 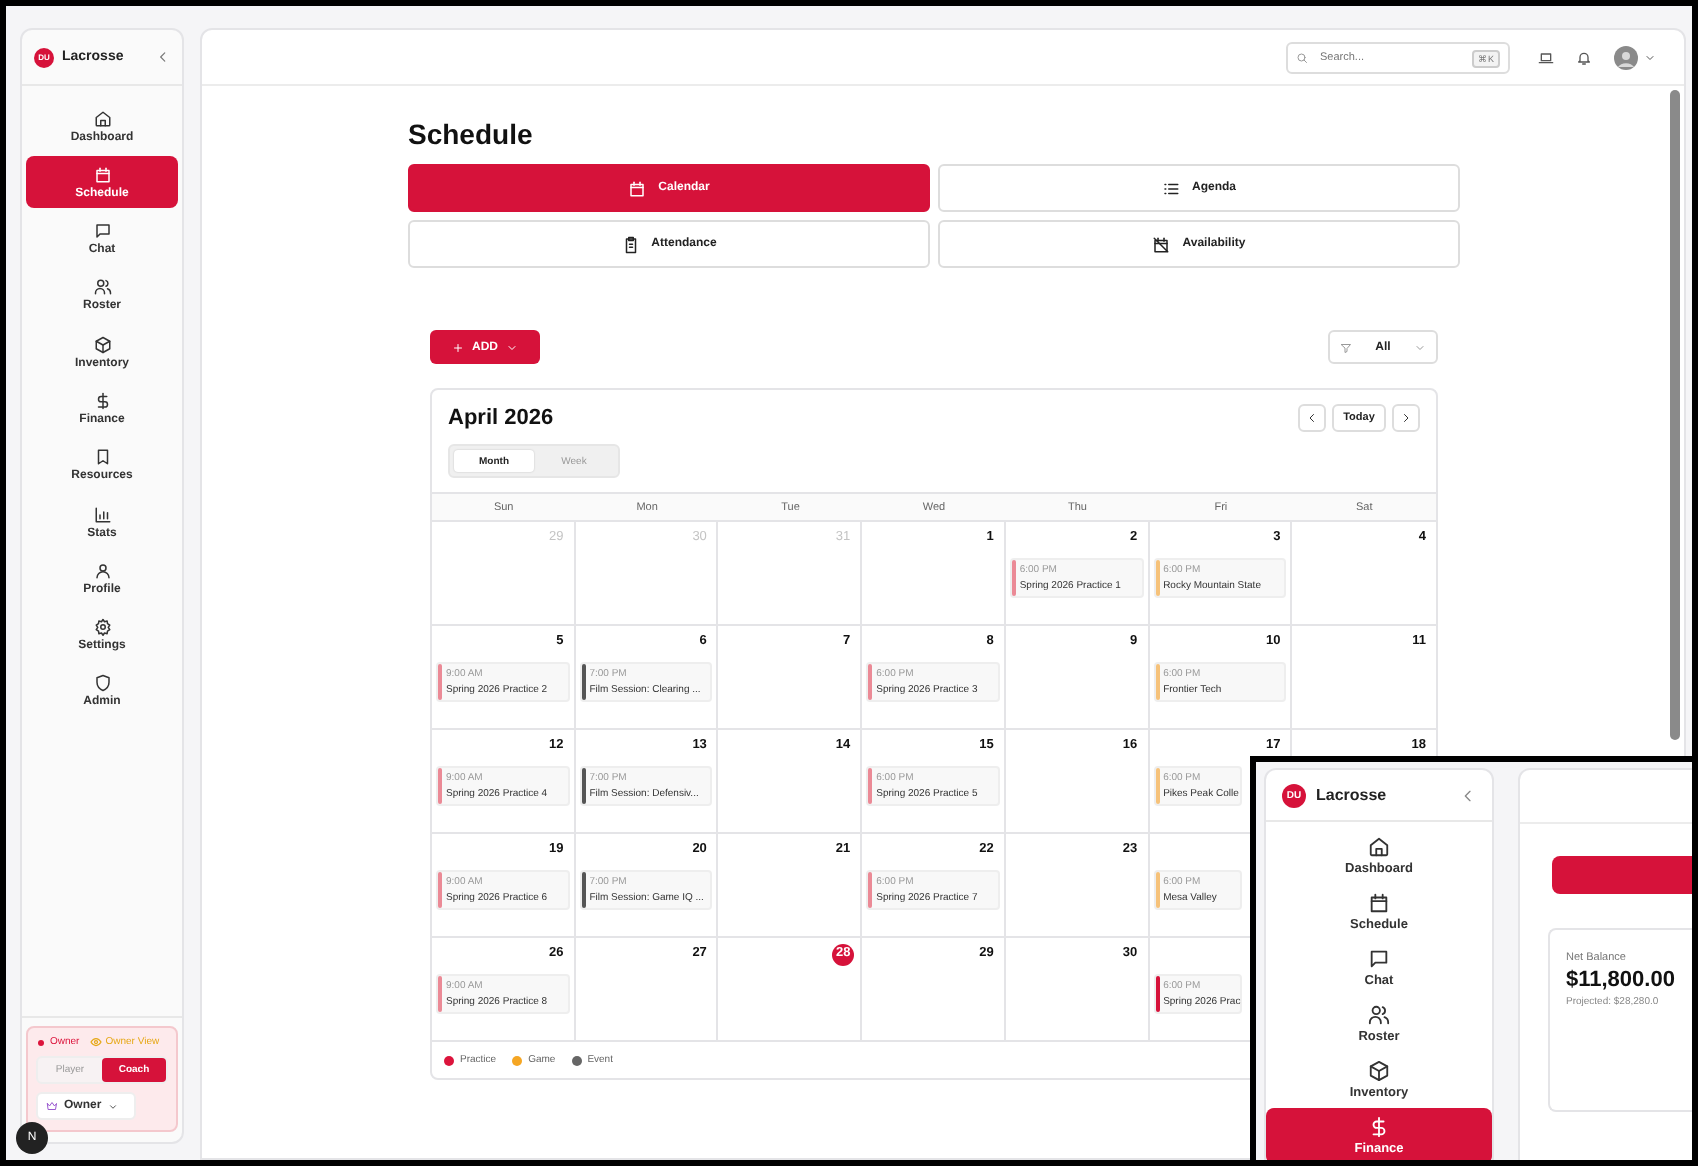 I want to click on chevron-right-icon, so click(x=1406, y=418).